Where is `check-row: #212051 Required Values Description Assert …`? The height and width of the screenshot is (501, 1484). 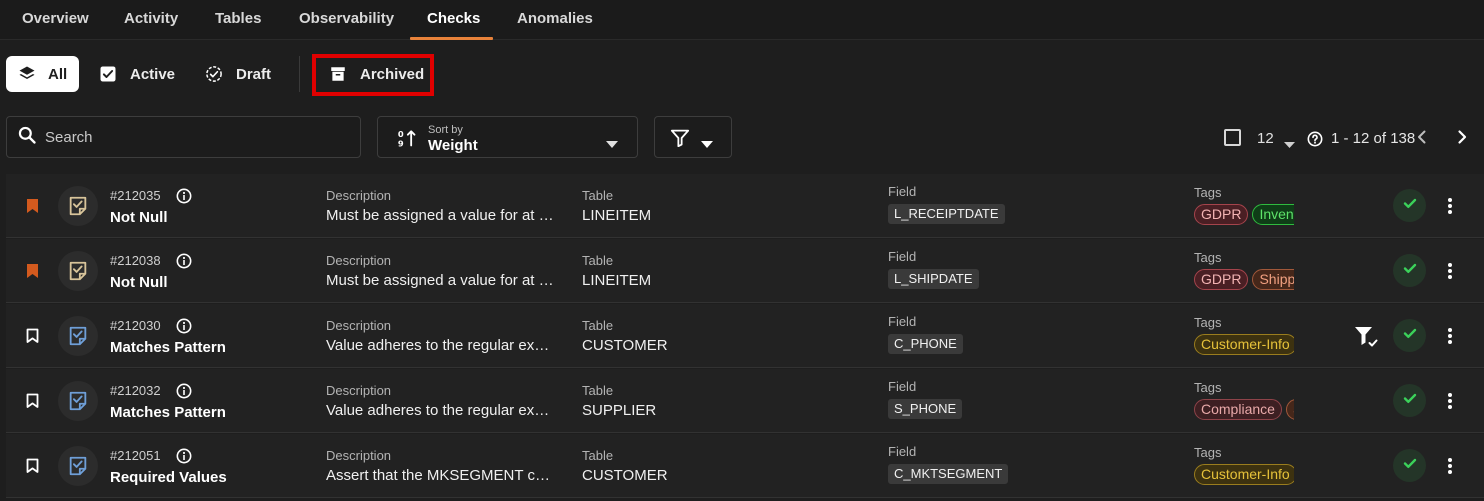 check-row: #212051 Required Values Description Assert … is located at coordinates (745, 466).